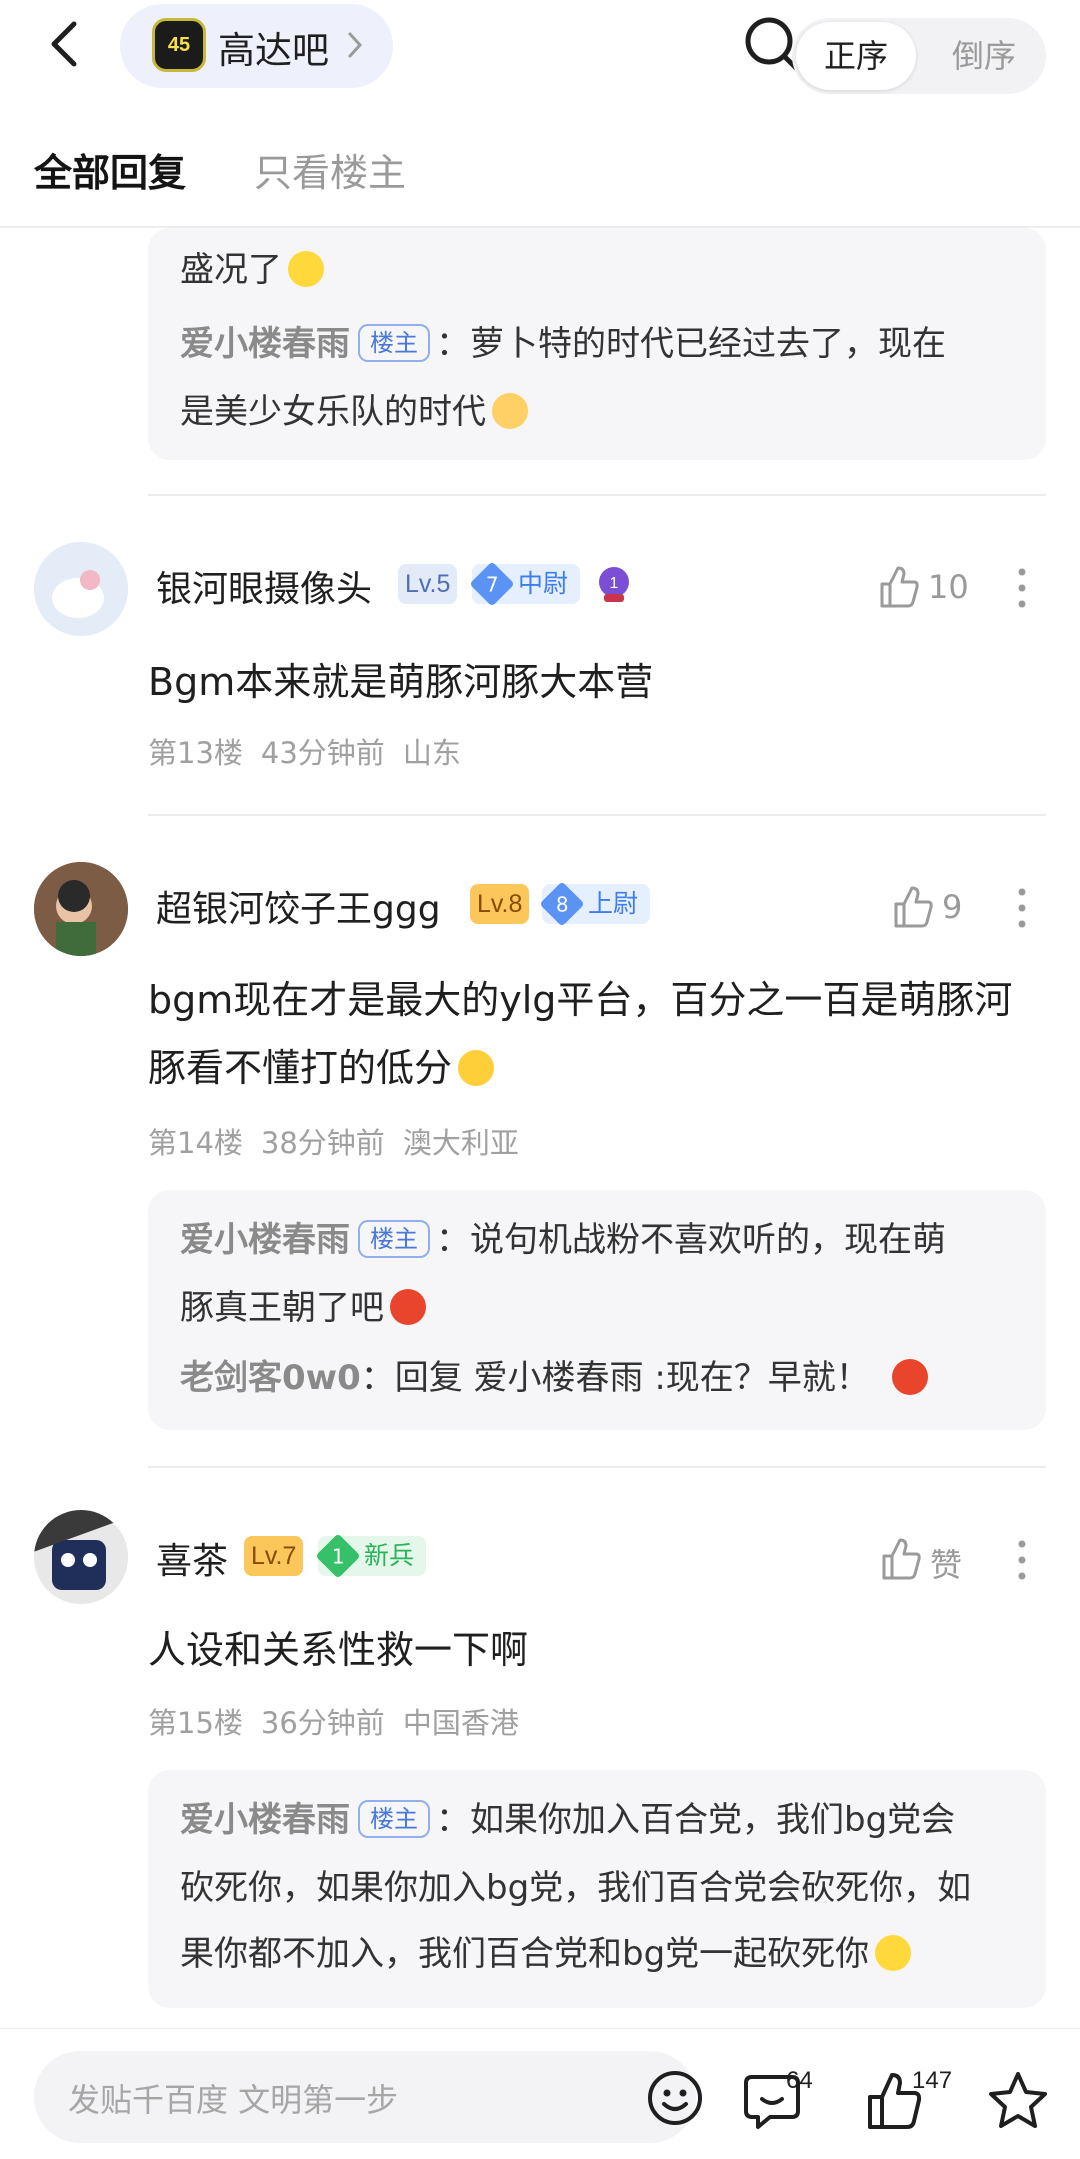 The image size is (1080, 2159). I want to click on star-icon, so click(1018, 2101).